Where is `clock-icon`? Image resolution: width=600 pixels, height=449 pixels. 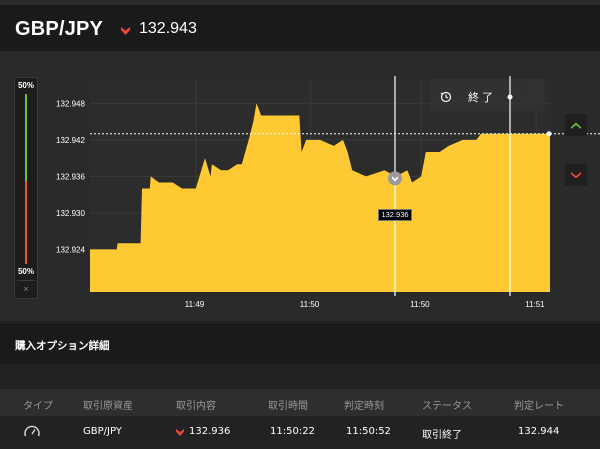 clock-icon is located at coordinates (446, 97).